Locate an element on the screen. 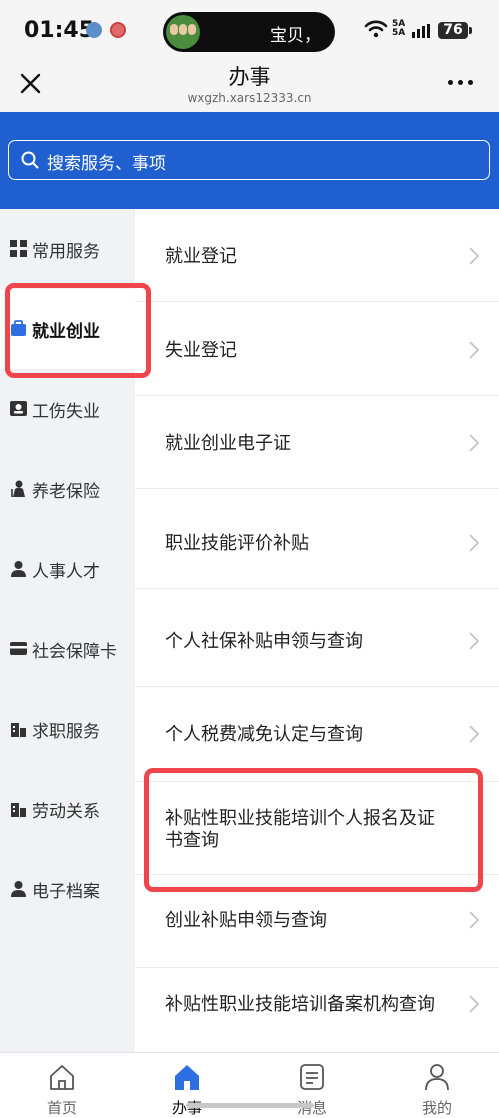 Image resolution: width=499 pixels, height=1118 pixels. service-label: 失业登记 is located at coordinates (201, 350).